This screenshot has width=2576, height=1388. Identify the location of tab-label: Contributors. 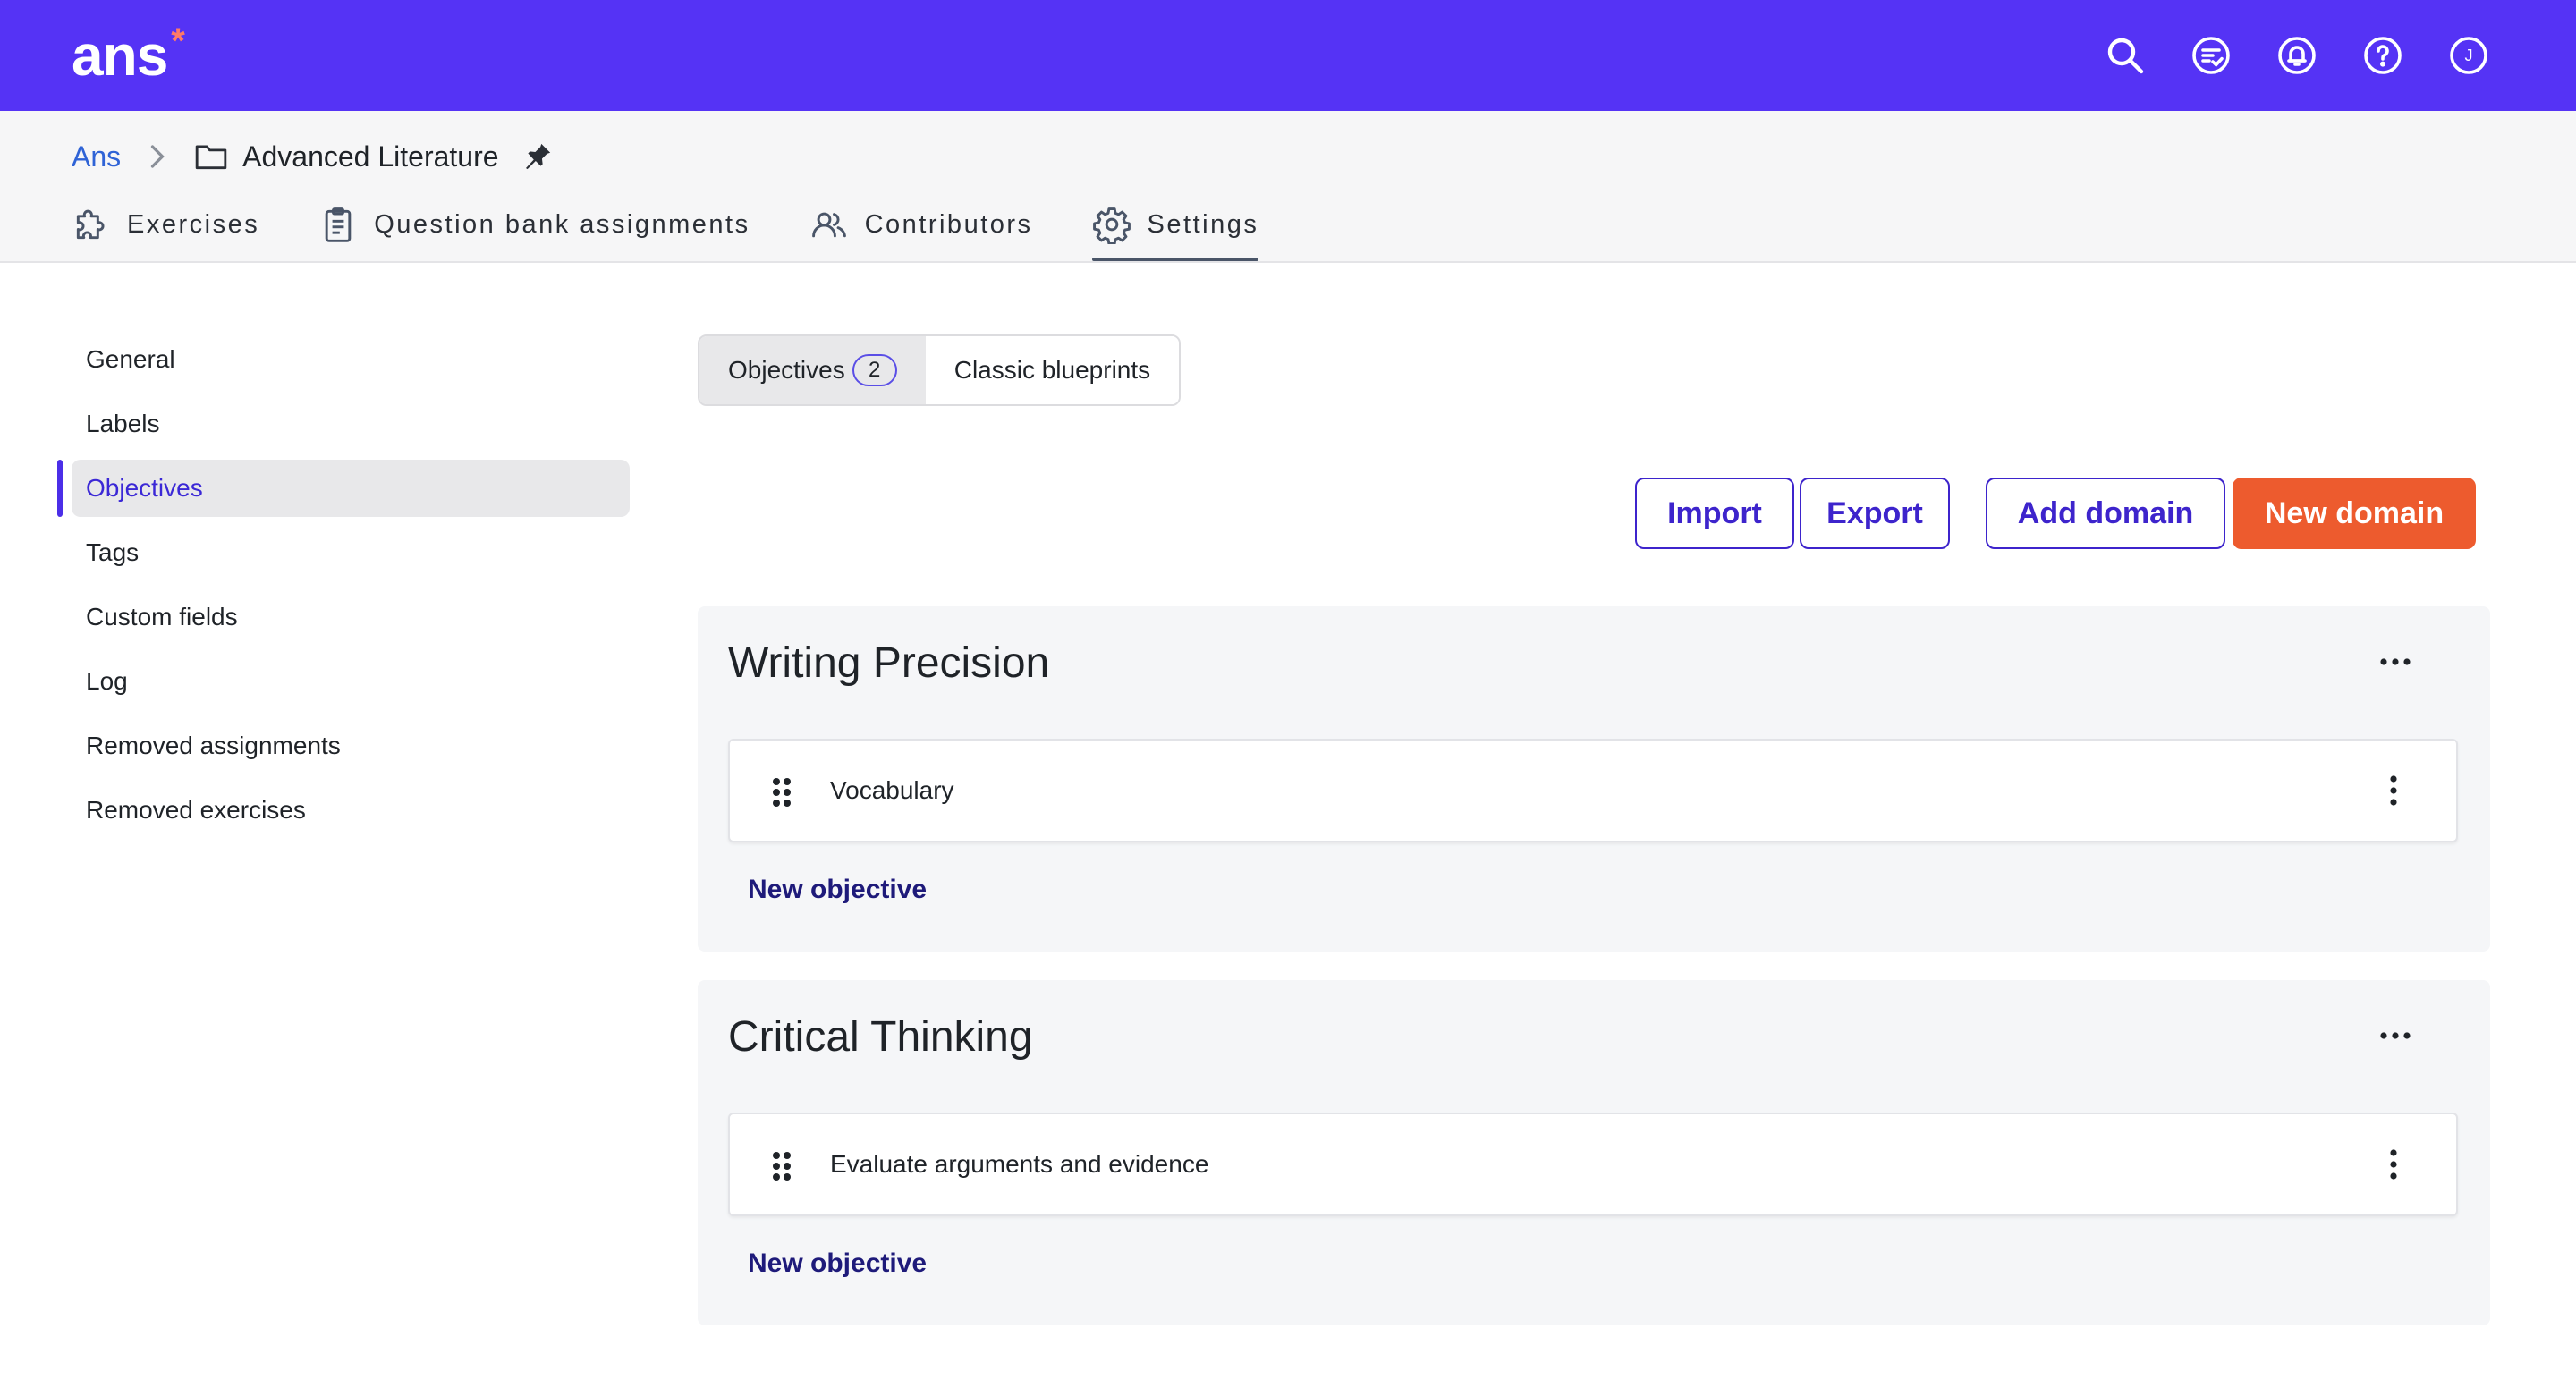
(948, 224).